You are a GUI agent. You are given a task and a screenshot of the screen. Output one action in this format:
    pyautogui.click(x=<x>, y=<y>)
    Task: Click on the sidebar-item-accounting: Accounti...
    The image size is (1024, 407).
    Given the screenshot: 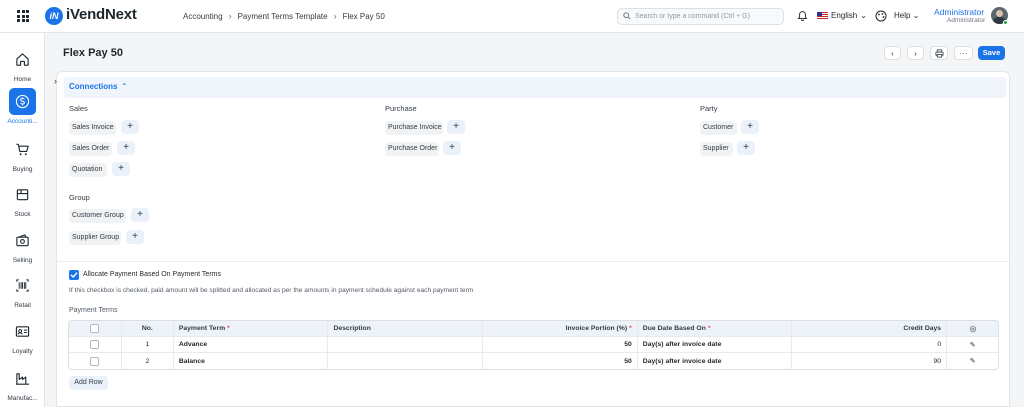 What is the action you would take?
    pyautogui.click(x=22, y=106)
    